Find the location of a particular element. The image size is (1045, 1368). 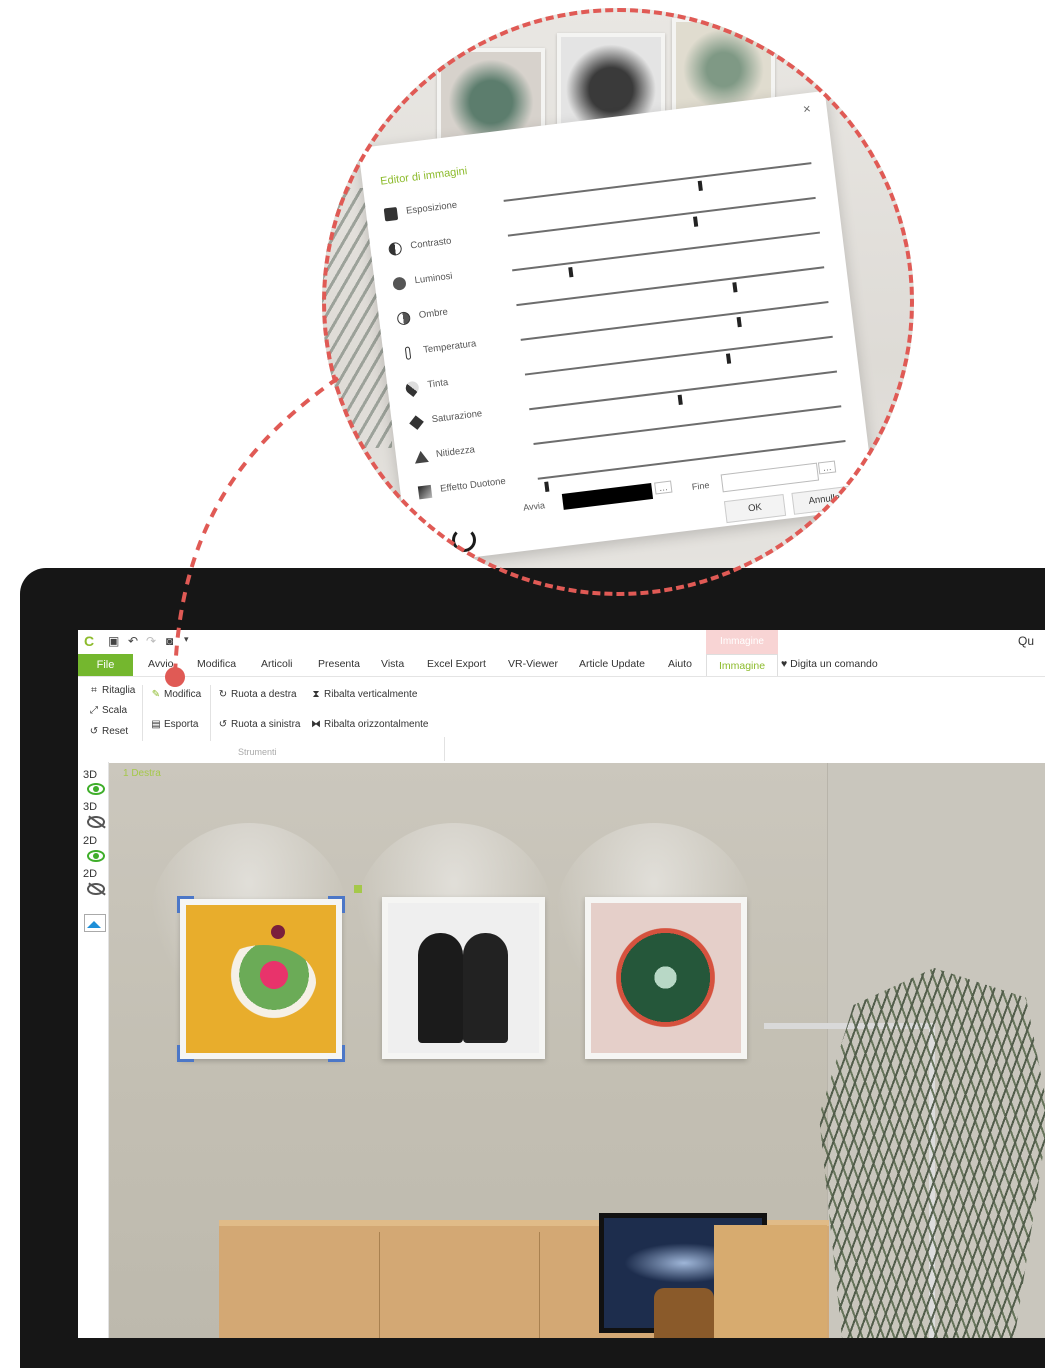

command-search: ♥ Digita un comando is located at coordinates (829, 664).